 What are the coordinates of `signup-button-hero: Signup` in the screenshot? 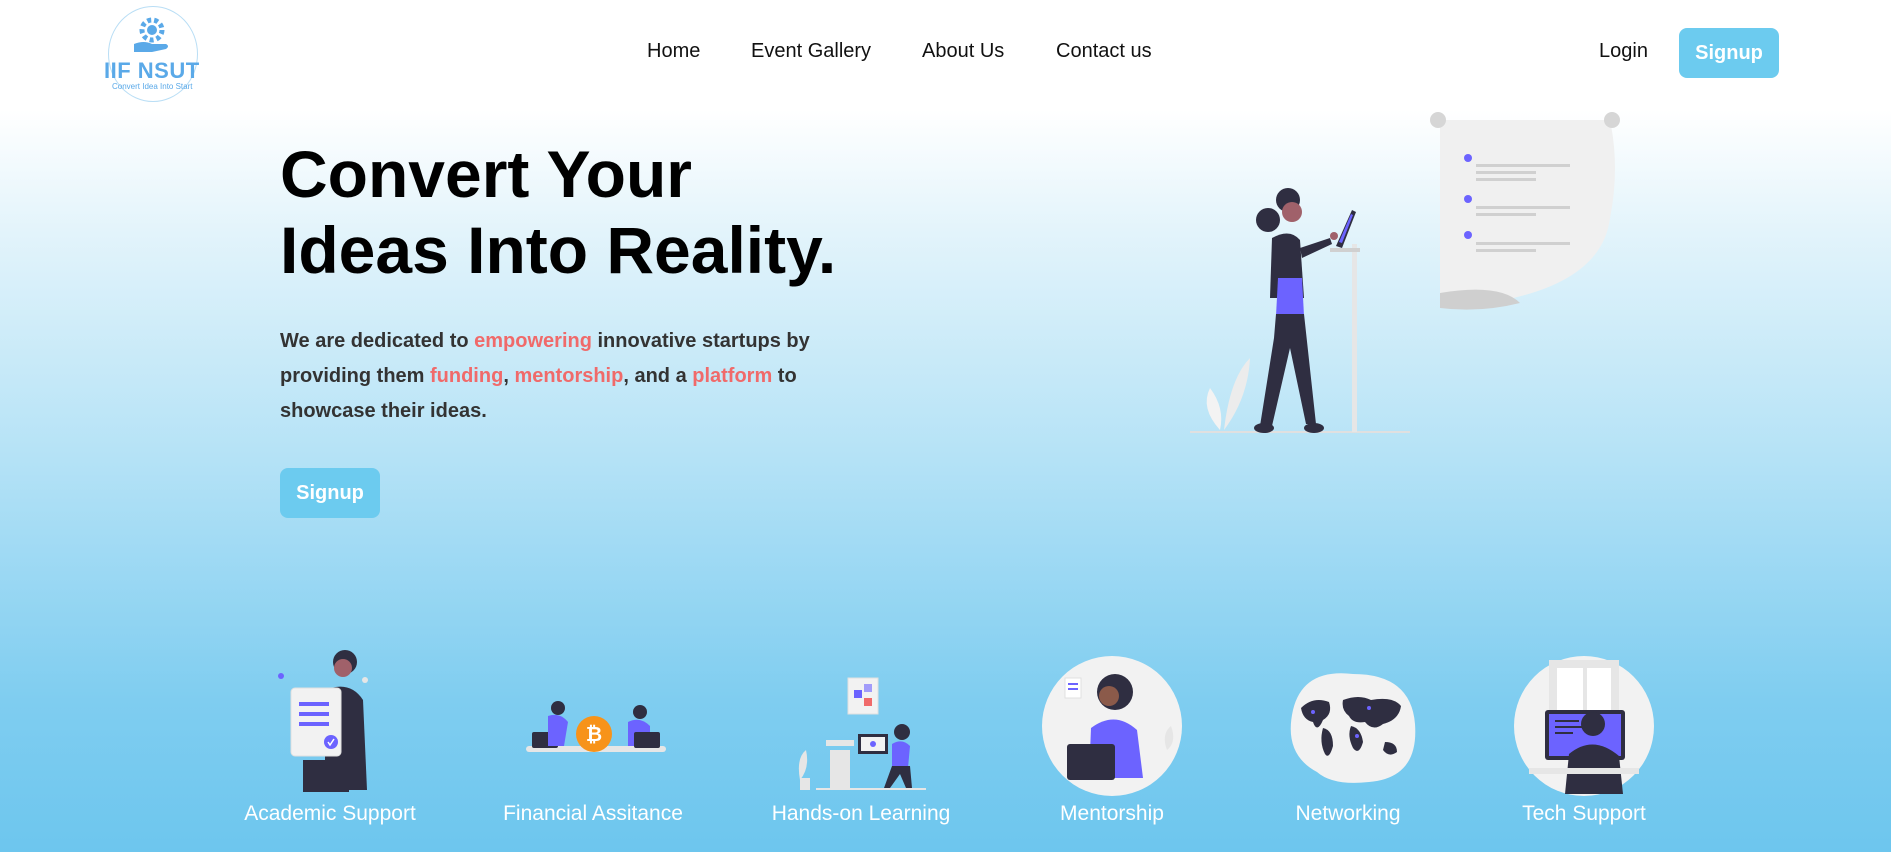 It's located at (330, 493).